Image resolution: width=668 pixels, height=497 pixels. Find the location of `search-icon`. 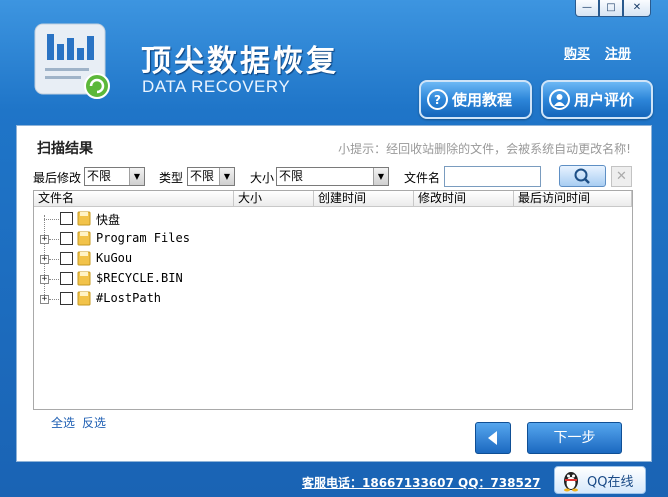

search-icon is located at coordinates (582, 176).